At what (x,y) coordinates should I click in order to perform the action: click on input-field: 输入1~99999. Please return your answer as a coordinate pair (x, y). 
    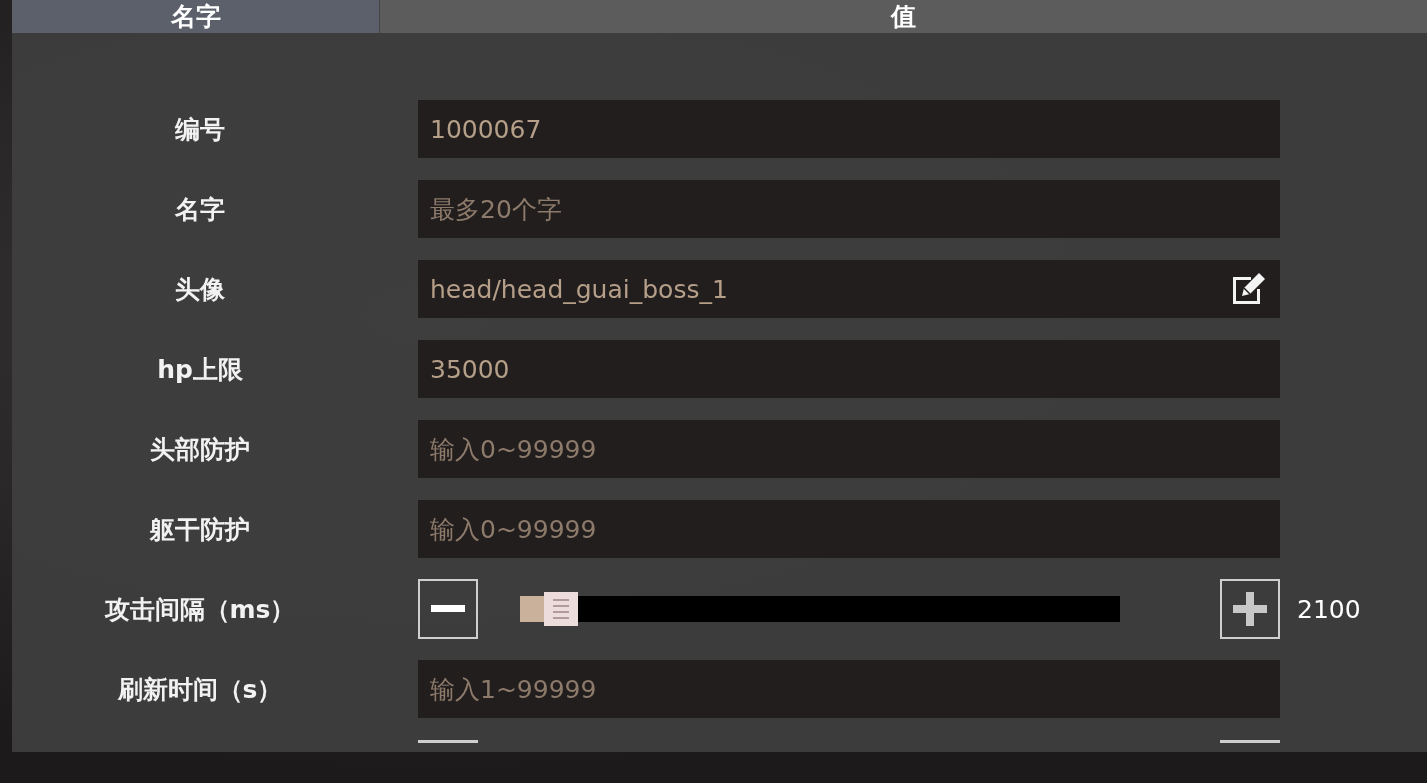
    Looking at the image, I should click on (849, 689).